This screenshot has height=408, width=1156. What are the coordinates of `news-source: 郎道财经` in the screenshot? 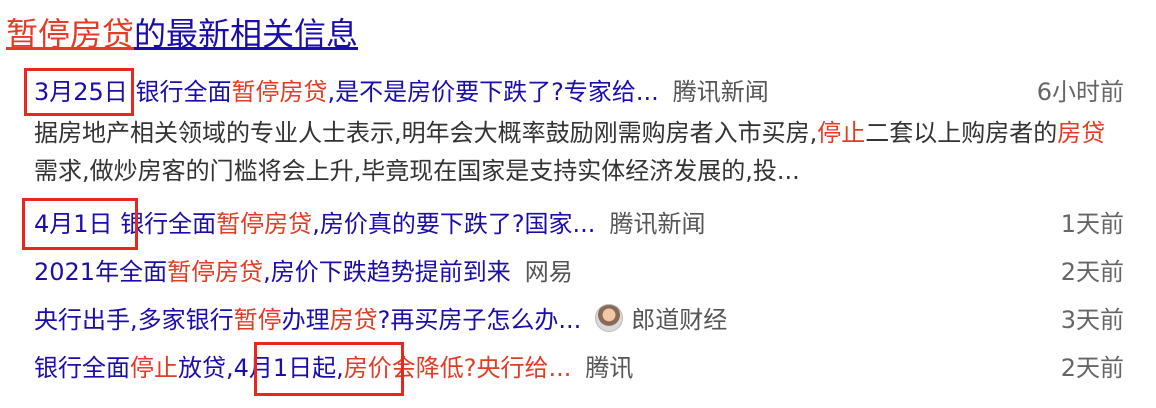 It's located at (661, 319).